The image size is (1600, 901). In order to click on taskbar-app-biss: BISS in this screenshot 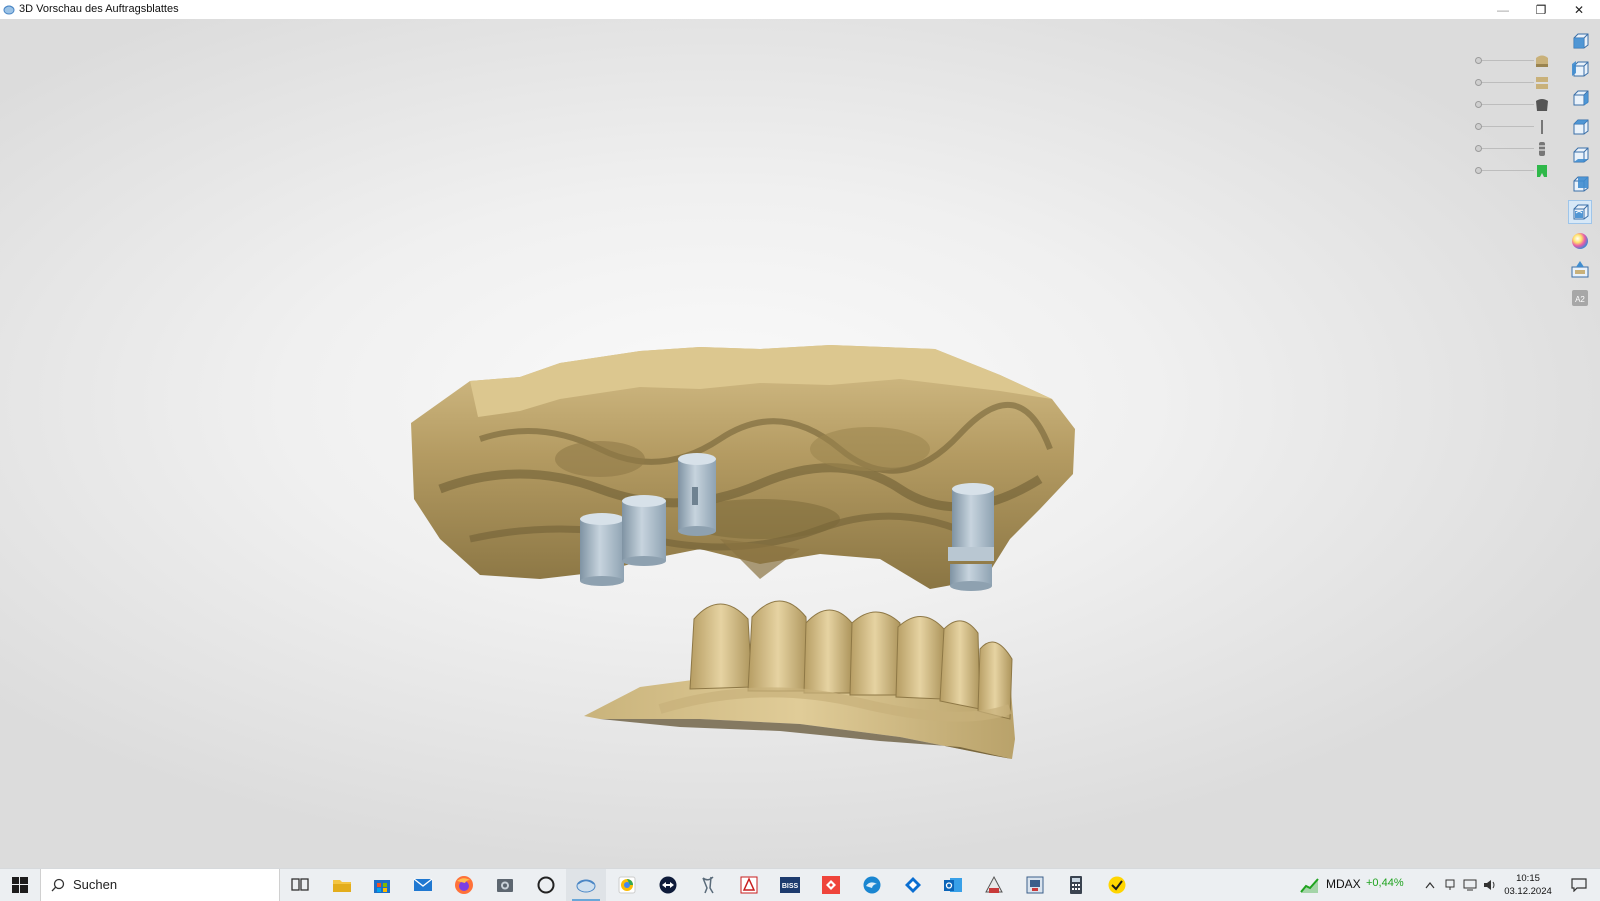, I will do `click(790, 885)`.